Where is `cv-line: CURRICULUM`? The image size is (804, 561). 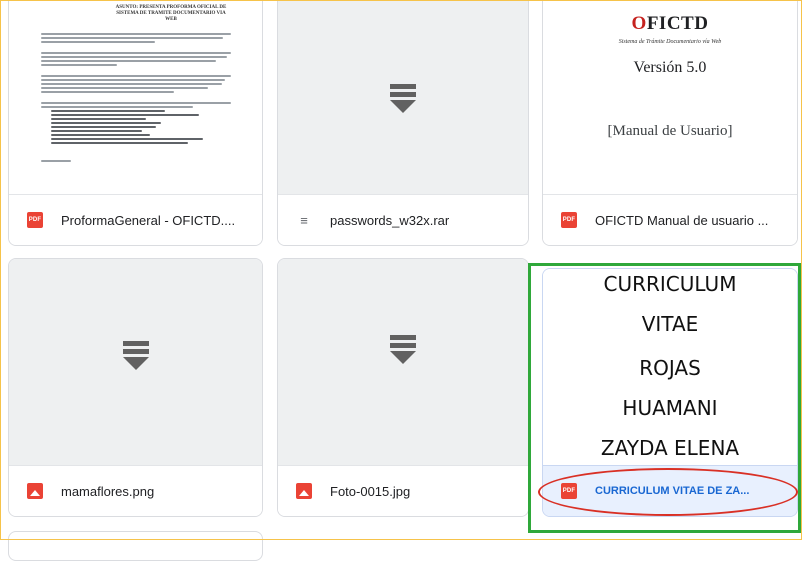 cv-line: CURRICULUM is located at coordinates (670, 284).